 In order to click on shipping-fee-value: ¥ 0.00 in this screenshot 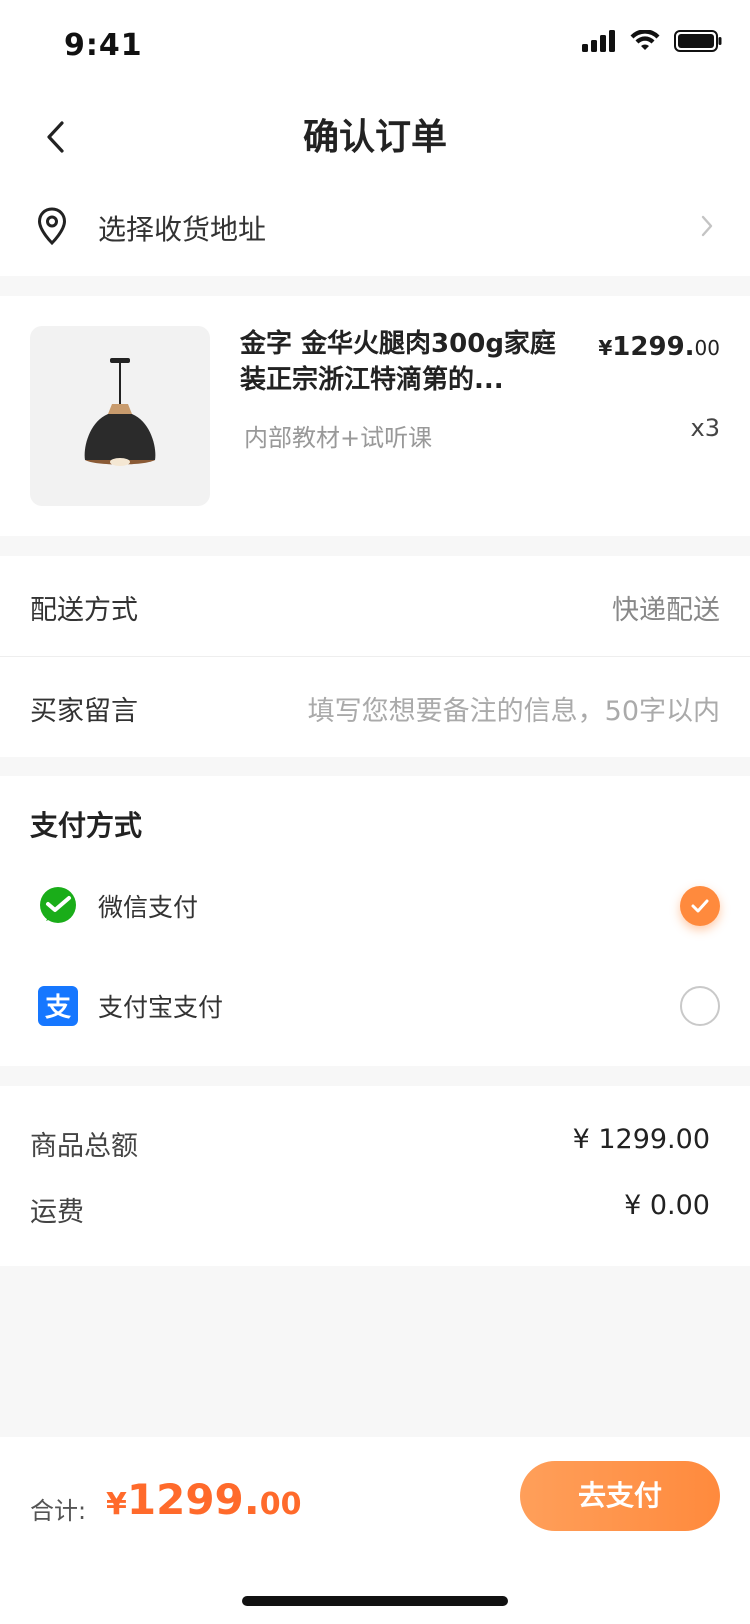, I will do `click(667, 1205)`.